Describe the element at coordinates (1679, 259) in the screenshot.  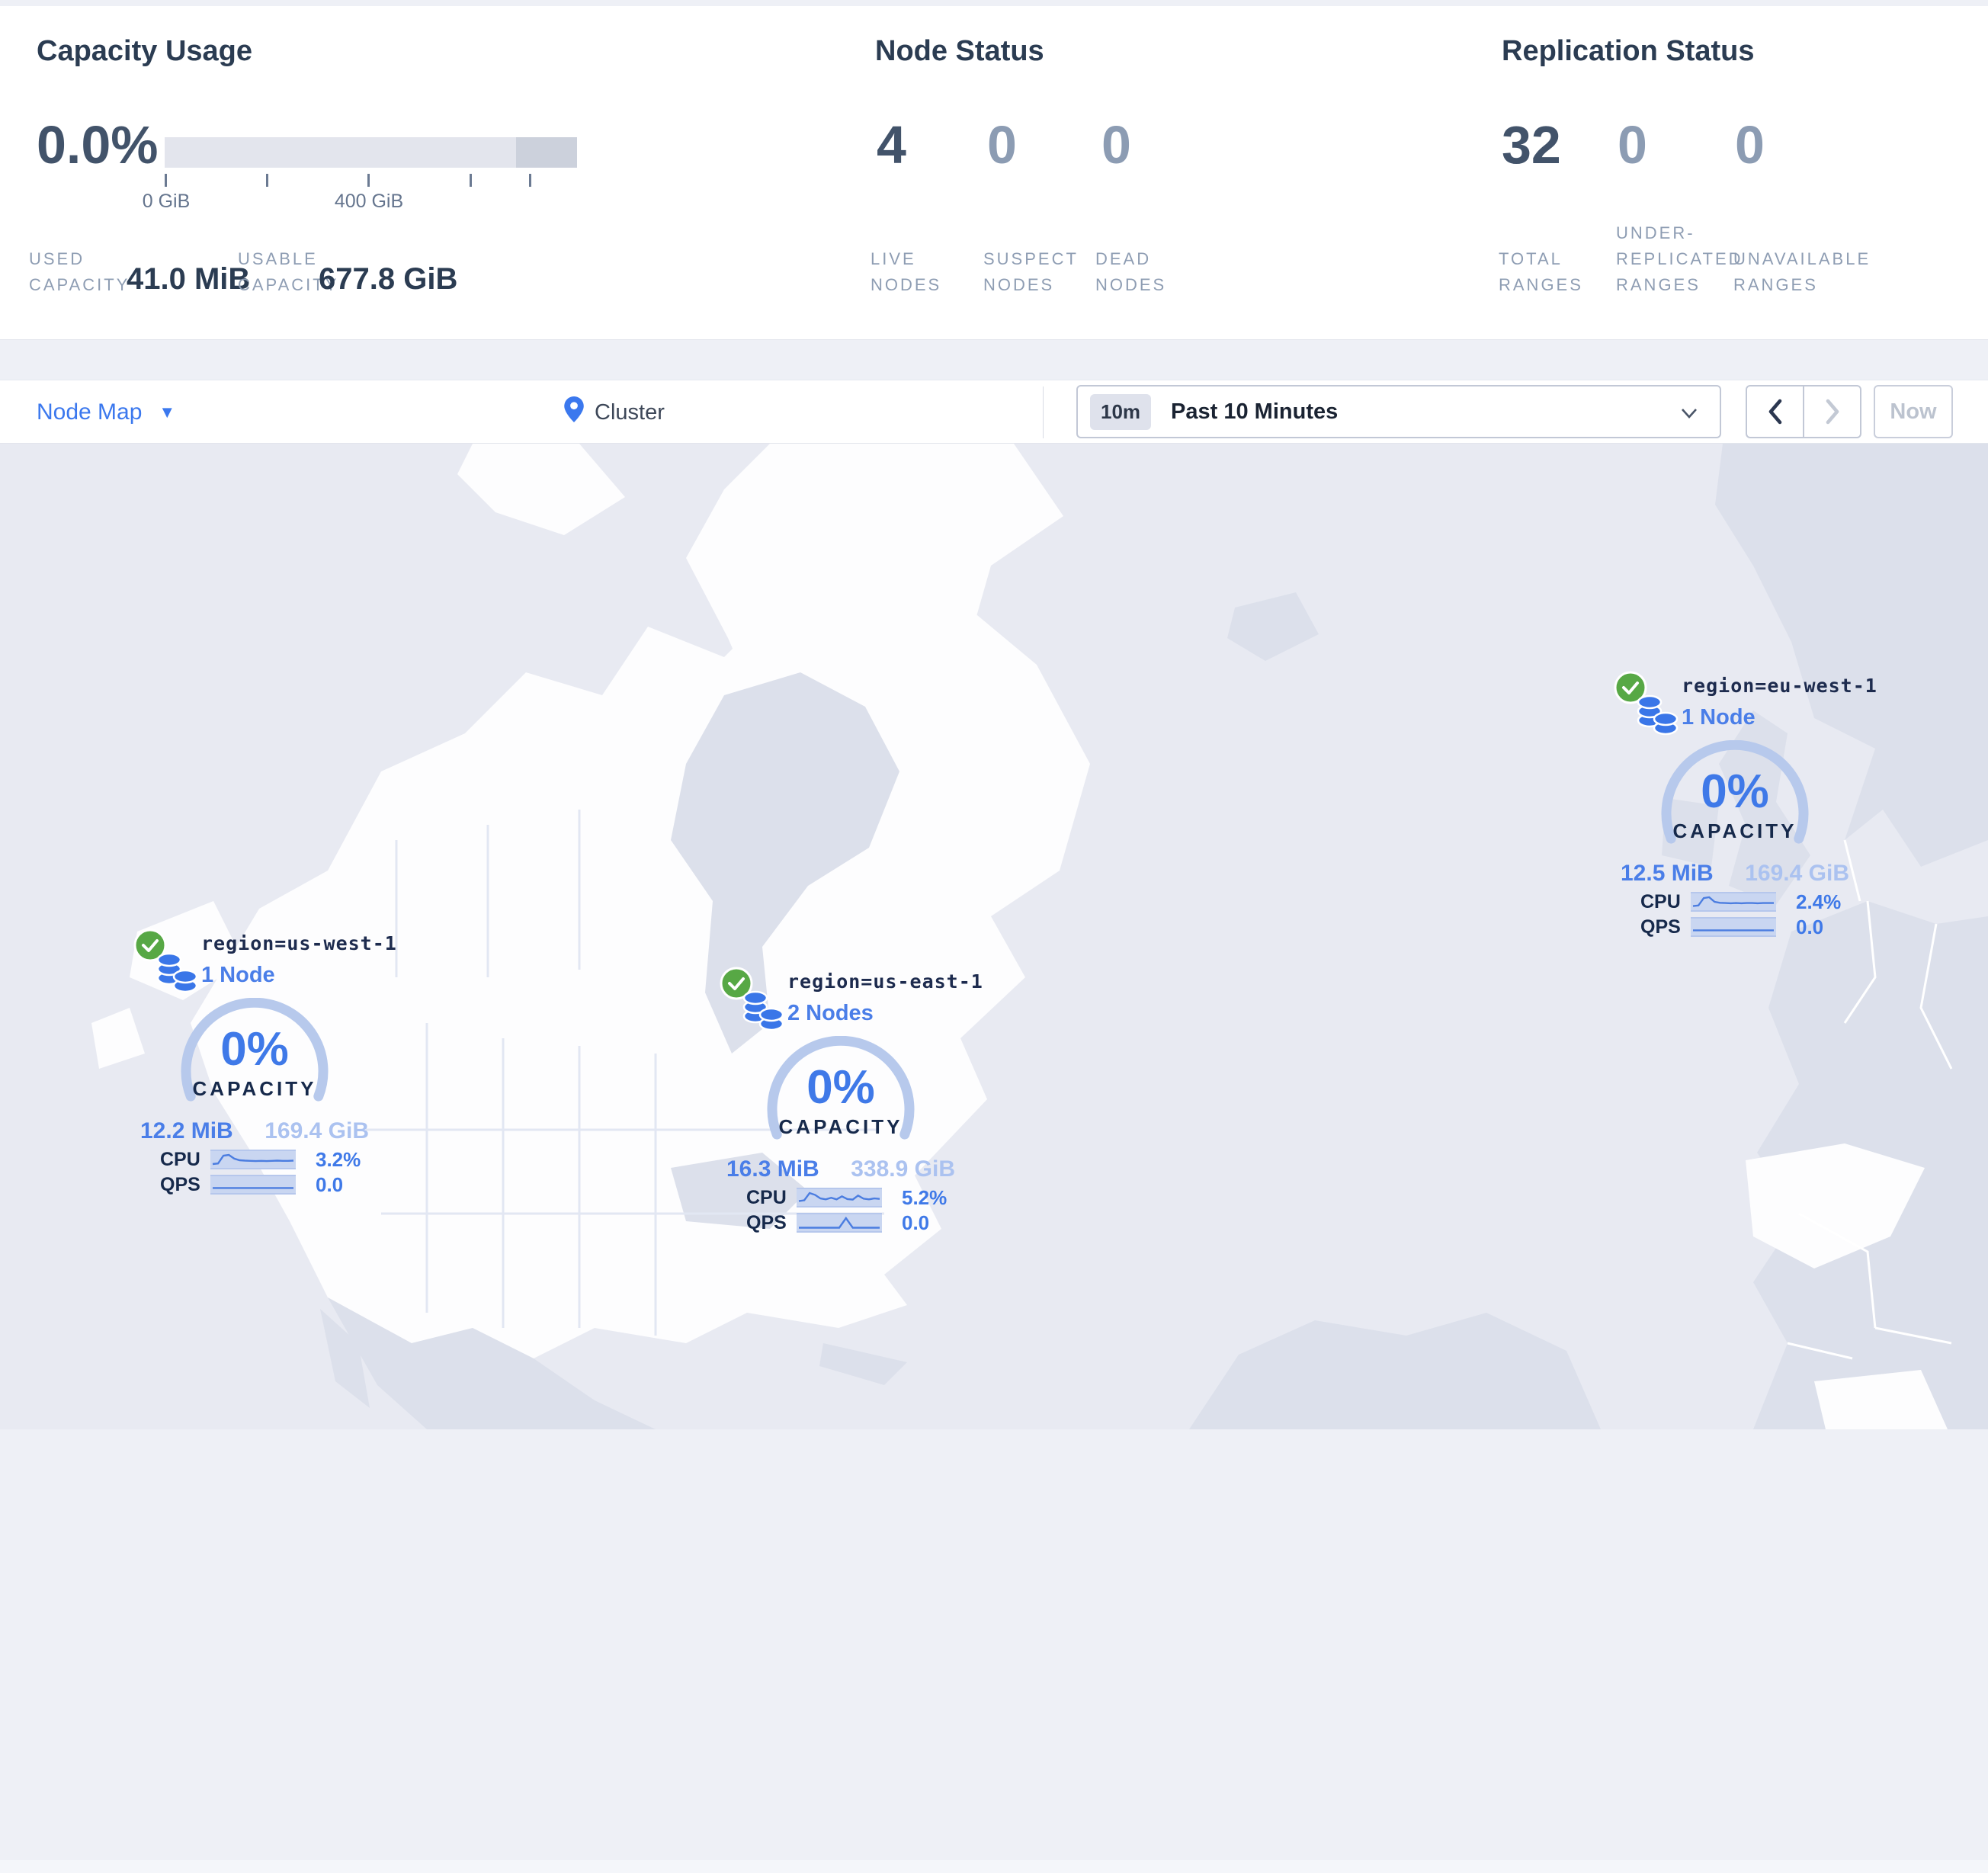
I see `under-replicated-ranges-label: UNDER-REPLICATED RANGES` at that location.